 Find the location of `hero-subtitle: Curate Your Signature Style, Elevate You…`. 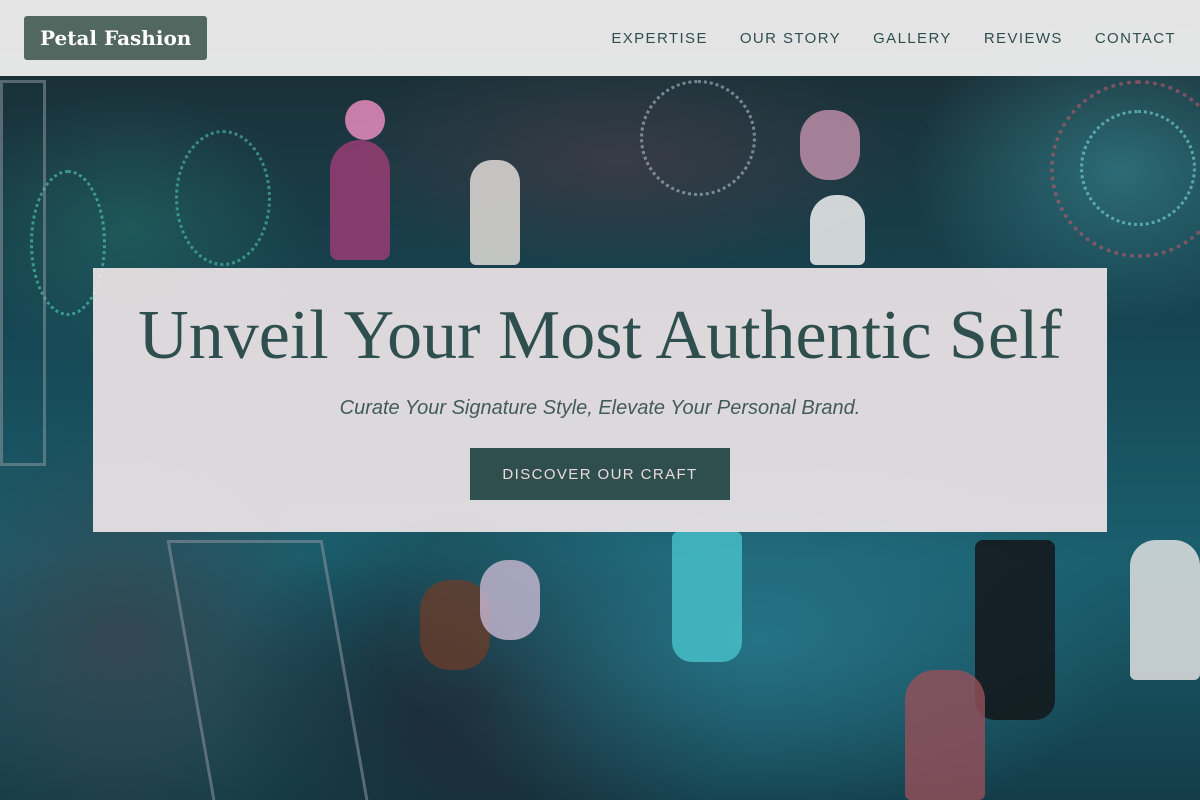

hero-subtitle: Curate Your Signature Style, Elevate You… is located at coordinates (600, 408).